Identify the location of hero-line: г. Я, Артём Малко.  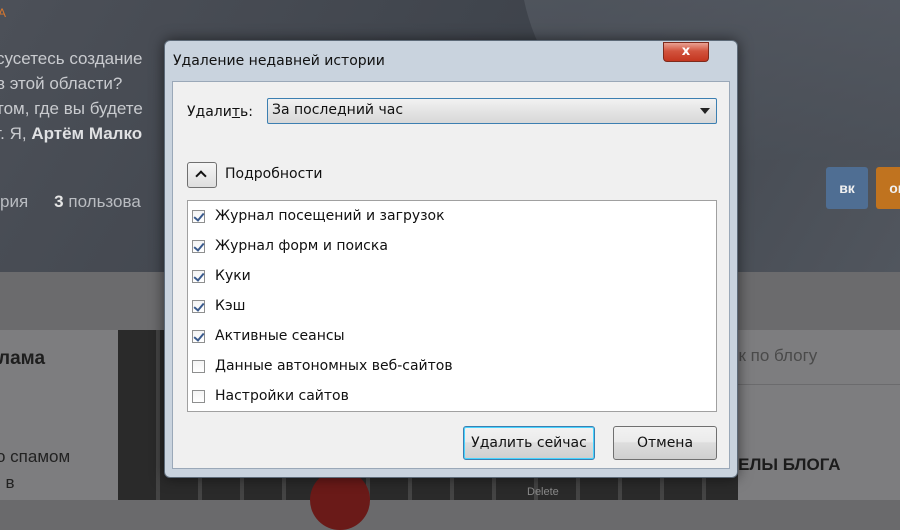
(71, 133).